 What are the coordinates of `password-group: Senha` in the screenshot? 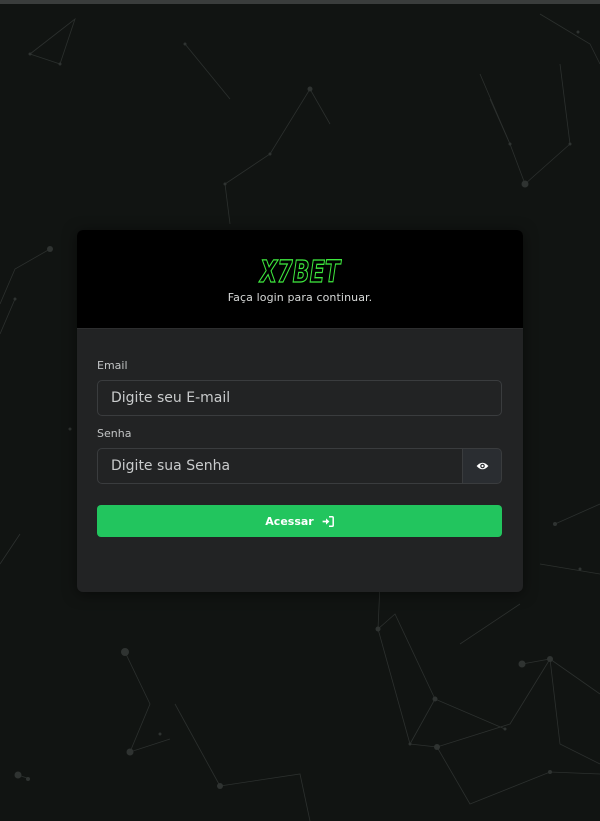 It's located at (300, 455).